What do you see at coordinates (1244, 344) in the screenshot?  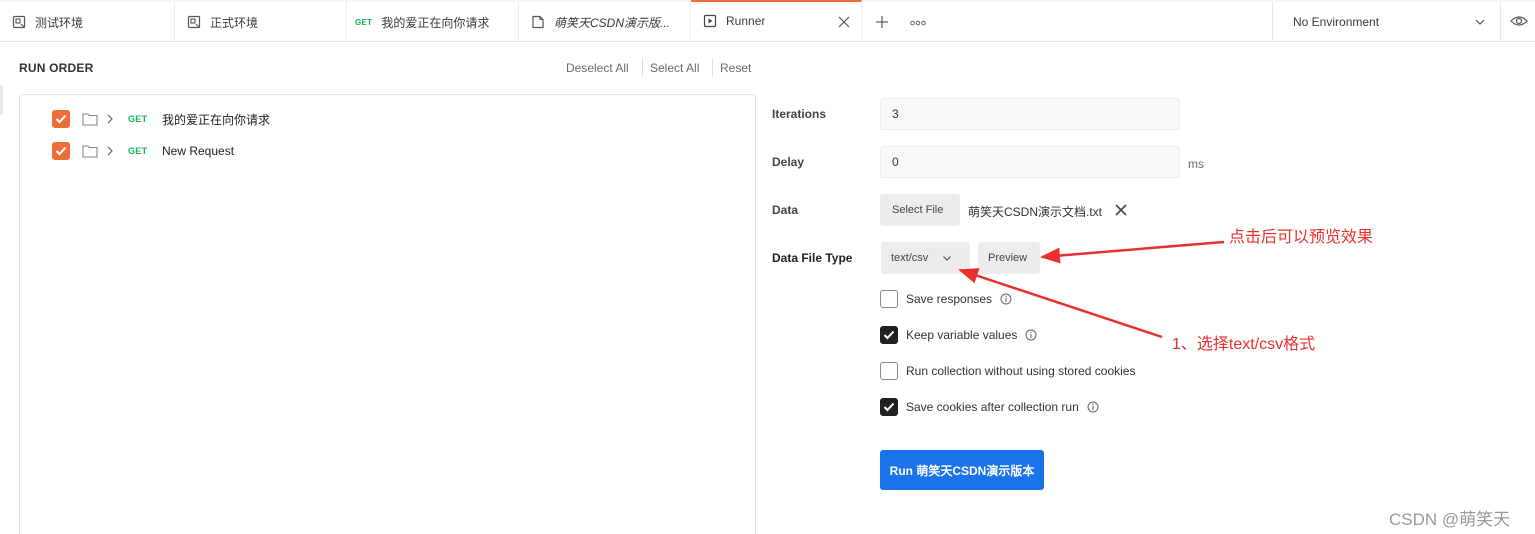 I see `type-annotation: 1、选择text/csv格式` at bounding box center [1244, 344].